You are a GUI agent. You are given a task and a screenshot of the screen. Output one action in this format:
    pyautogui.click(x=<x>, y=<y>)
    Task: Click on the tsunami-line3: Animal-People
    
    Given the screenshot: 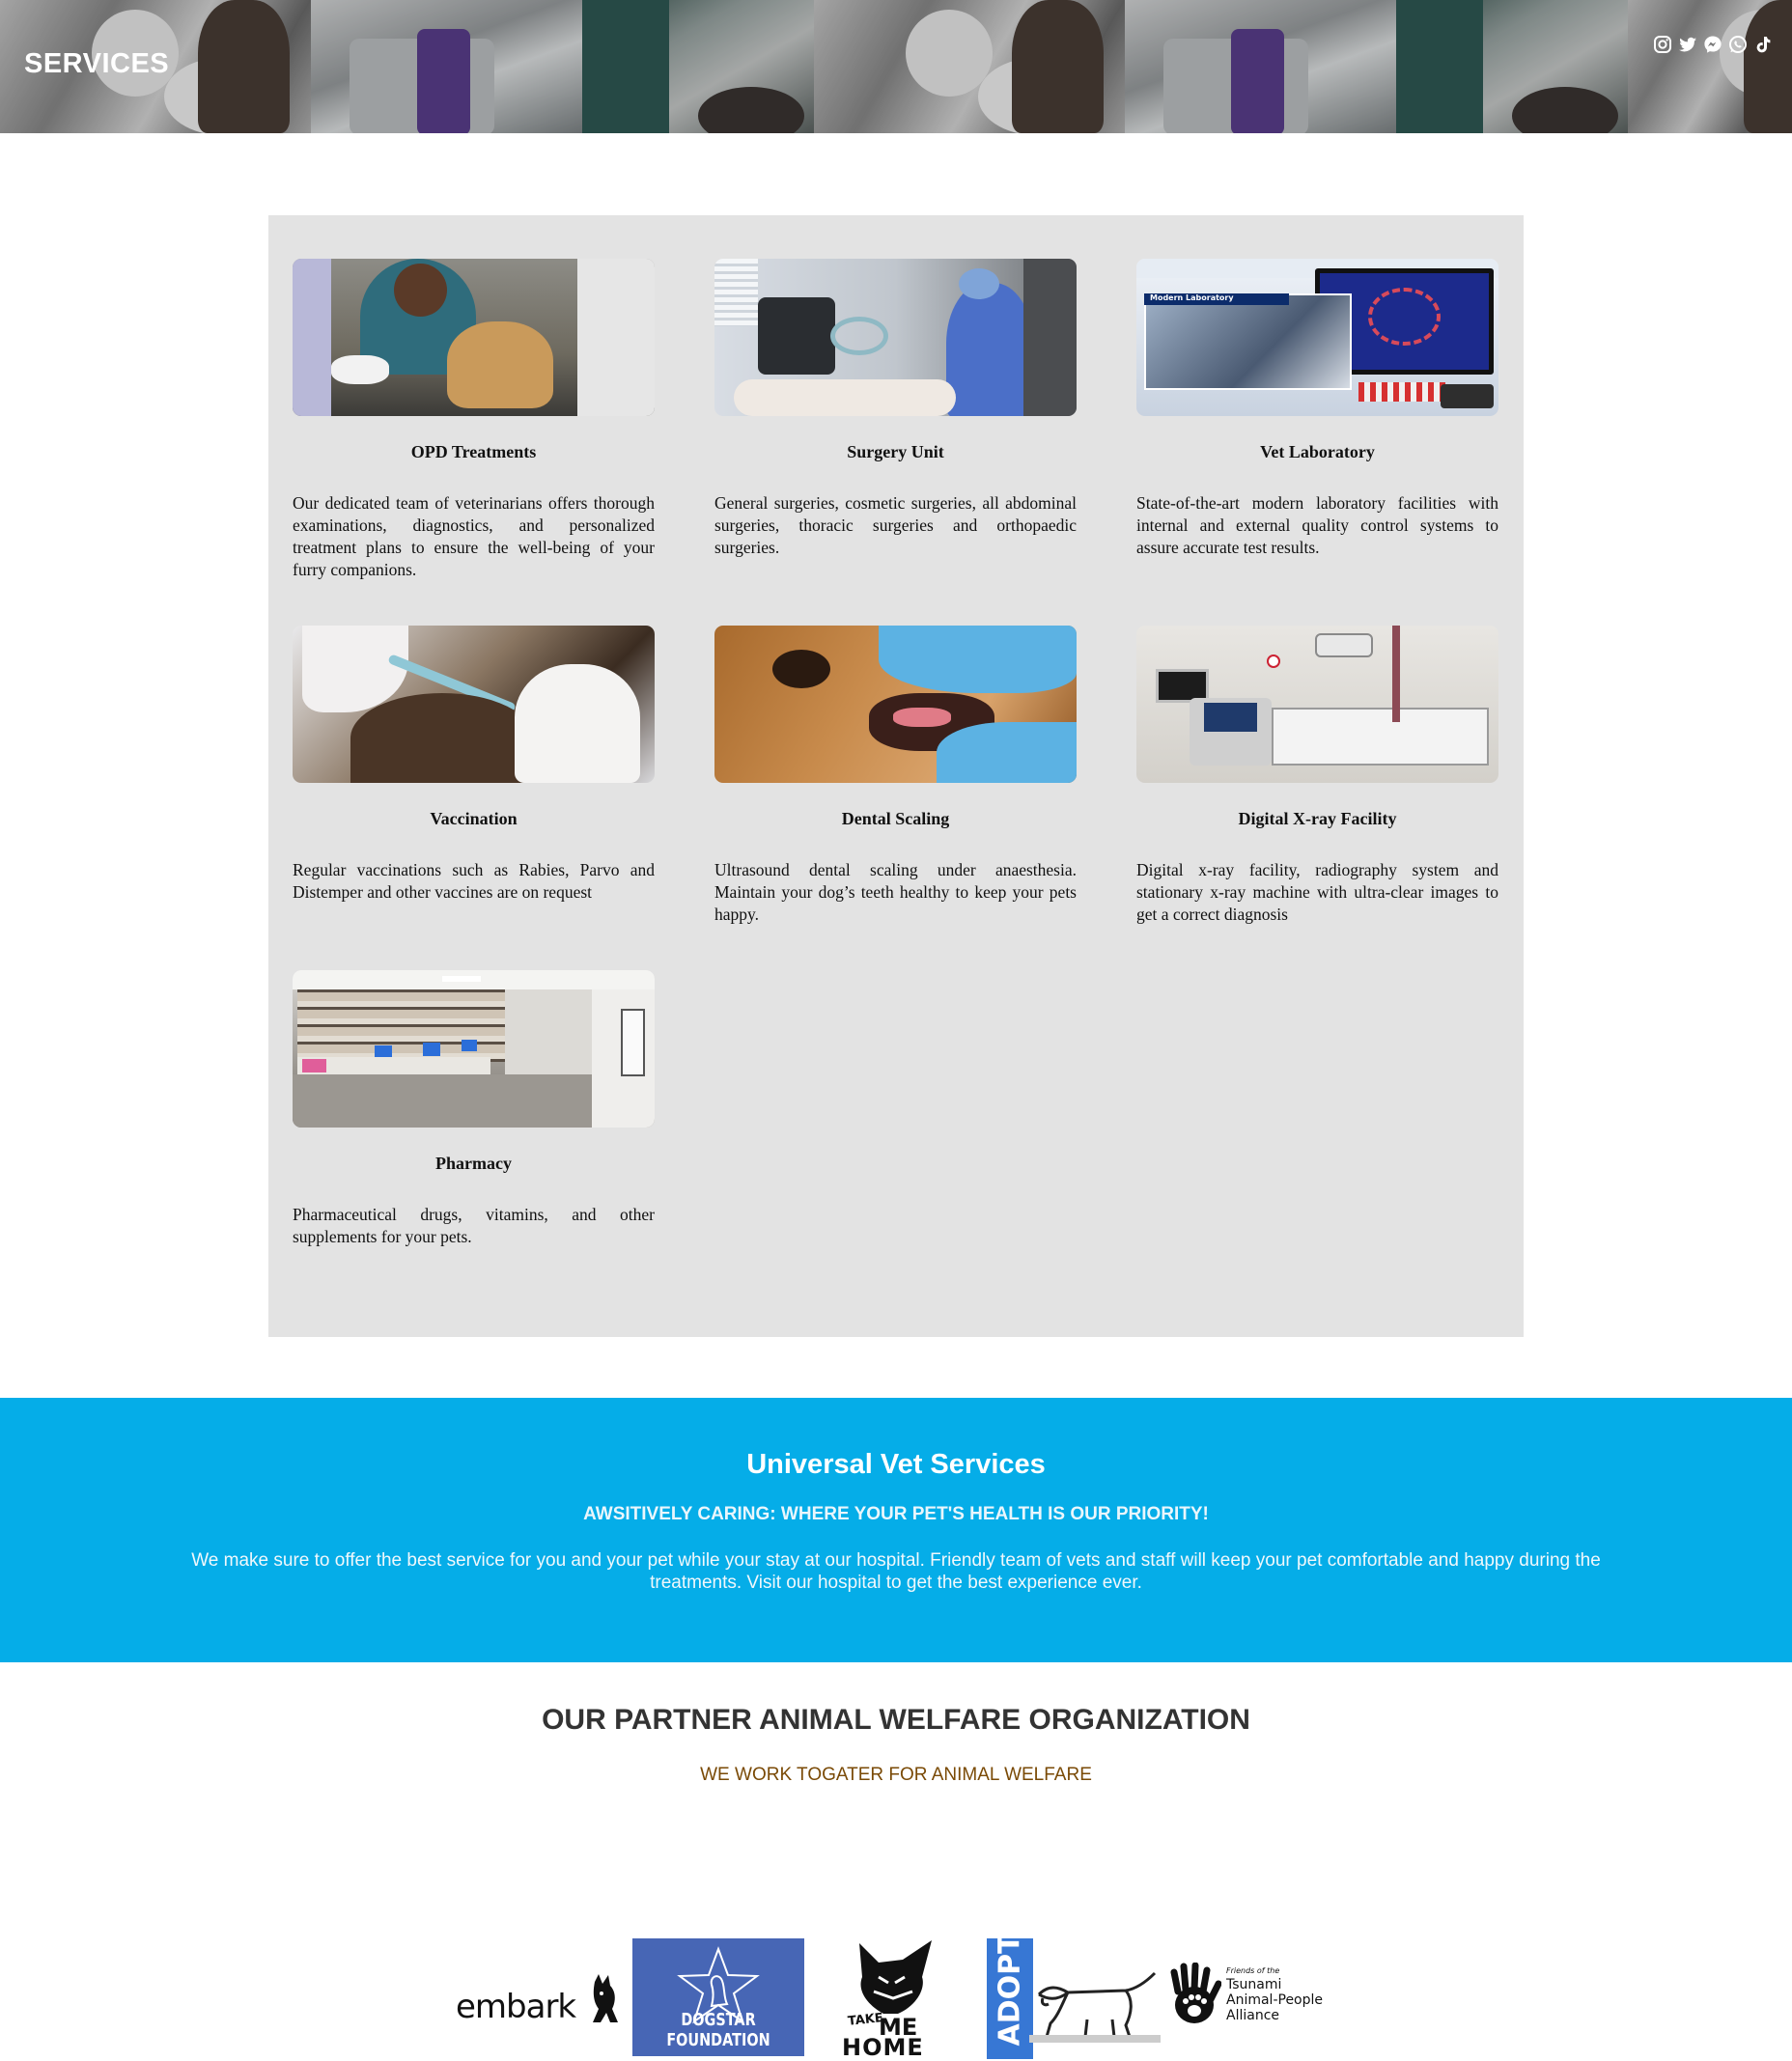 What is the action you would take?
    pyautogui.click(x=1275, y=2000)
    